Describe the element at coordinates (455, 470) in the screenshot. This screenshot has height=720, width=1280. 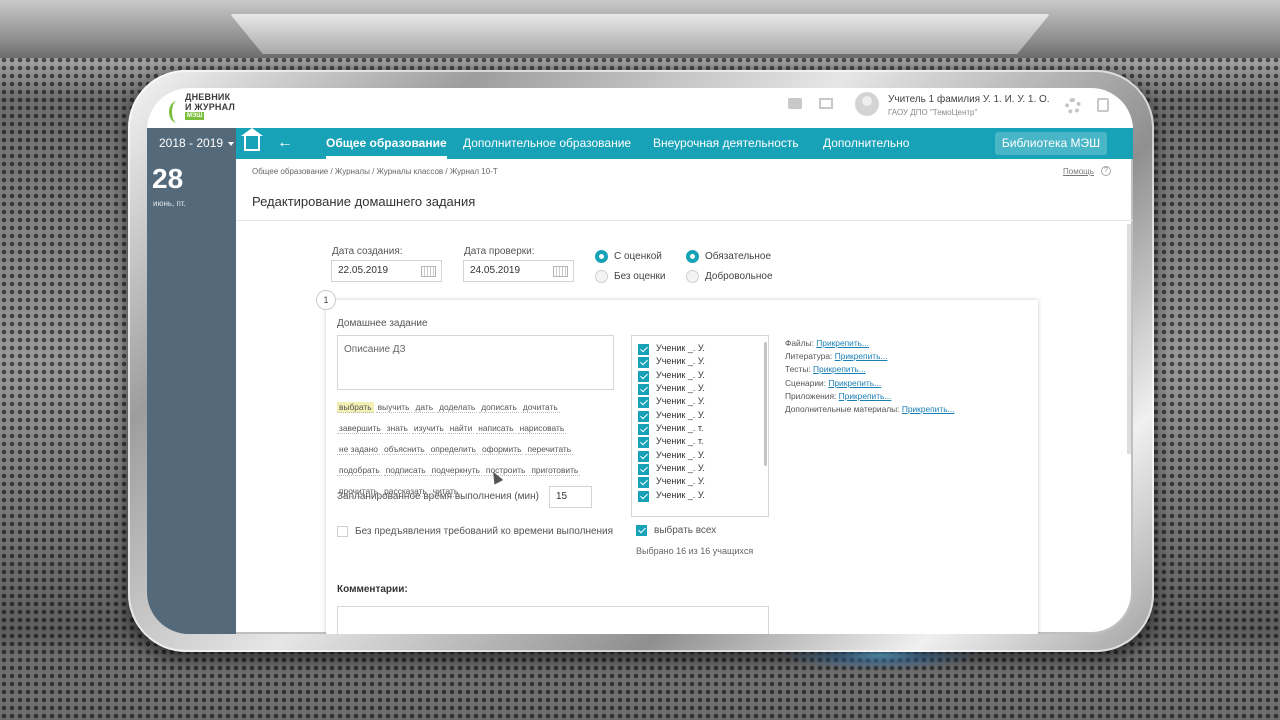
I see `tag-item: подчеркнуть` at that location.